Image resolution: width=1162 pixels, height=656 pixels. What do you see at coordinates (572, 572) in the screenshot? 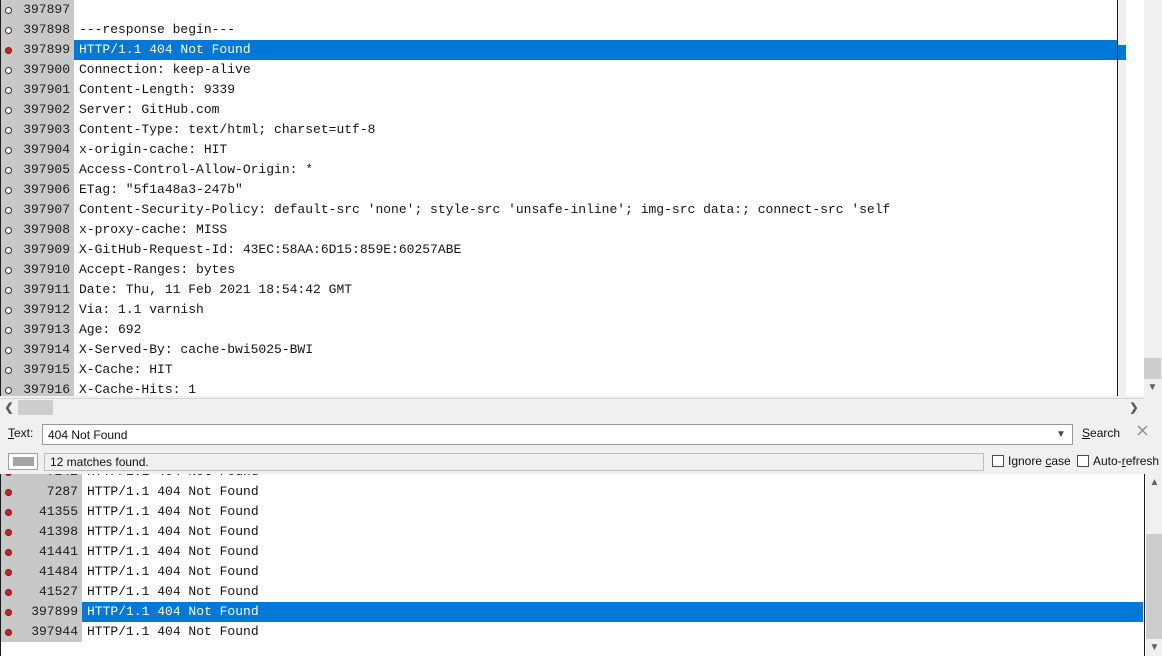
I see `search-result-row: 41484 HTTP/1.1 404 Not Found` at bounding box center [572, 572].